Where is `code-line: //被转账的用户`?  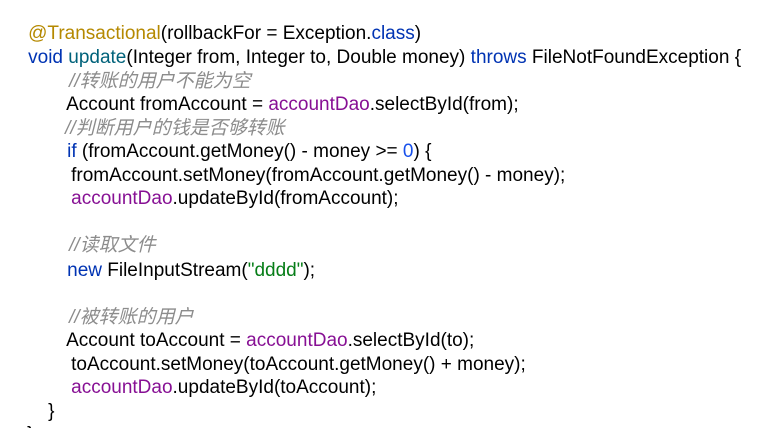 code-line: //被转账的用户 is located at coordinates (121, 305).